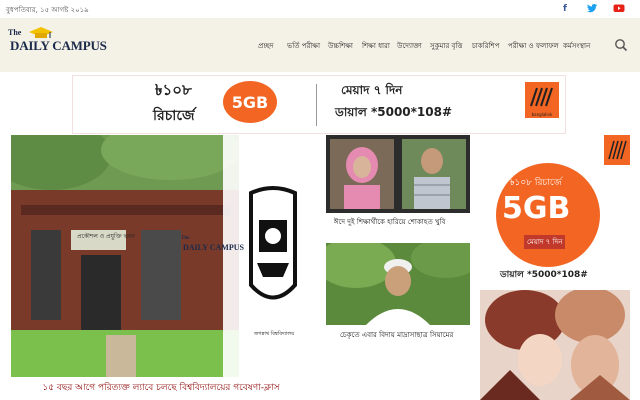 This screenshot has height=400, width=640. What do you see at coordinates (576, 46) in the screenshot?
I see `nav-item-employment: কর্মসংস্থান` at bounding box center [576, 46].